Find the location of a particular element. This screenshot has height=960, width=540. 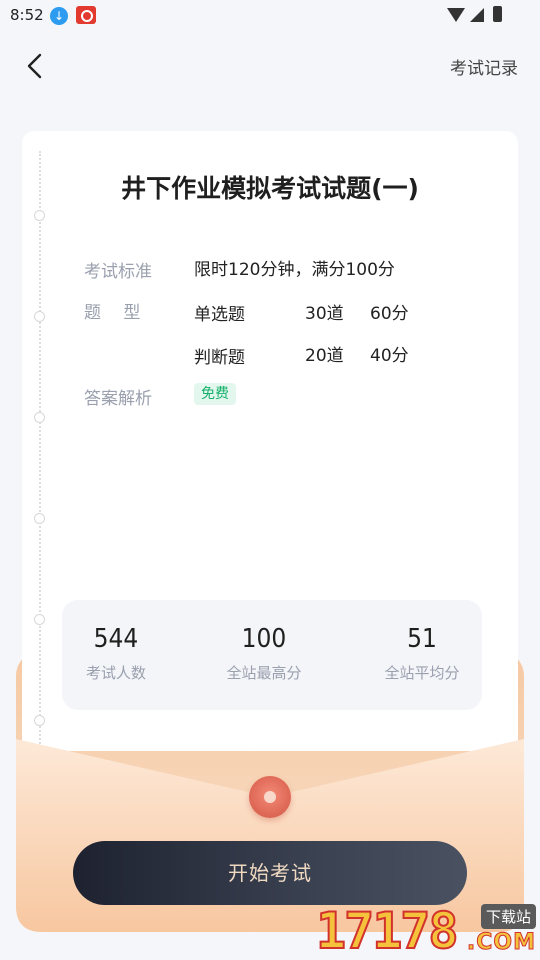

true-false-score: 40分 is located at coordinates (389, 356).